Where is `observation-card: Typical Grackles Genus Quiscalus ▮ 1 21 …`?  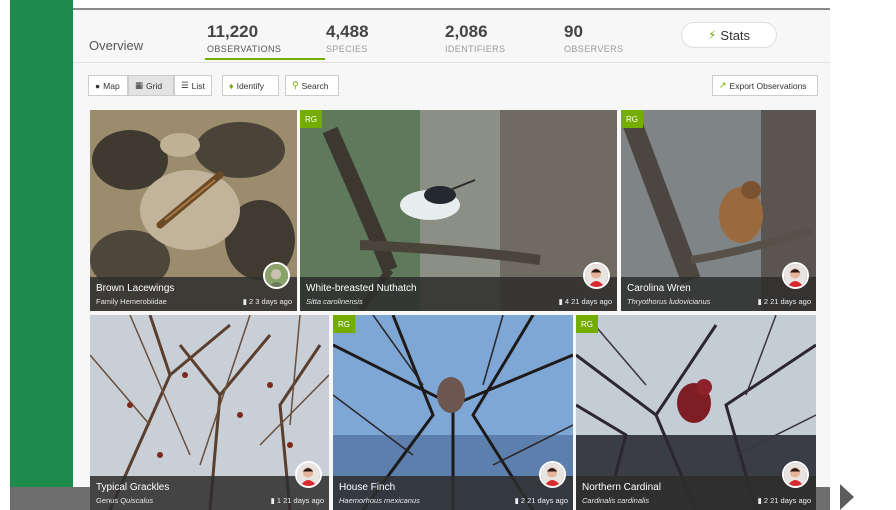 observation-card: Typical Grackles Genus Quiscalus ▮ 1 21 … is located at coordinates (209, 412).